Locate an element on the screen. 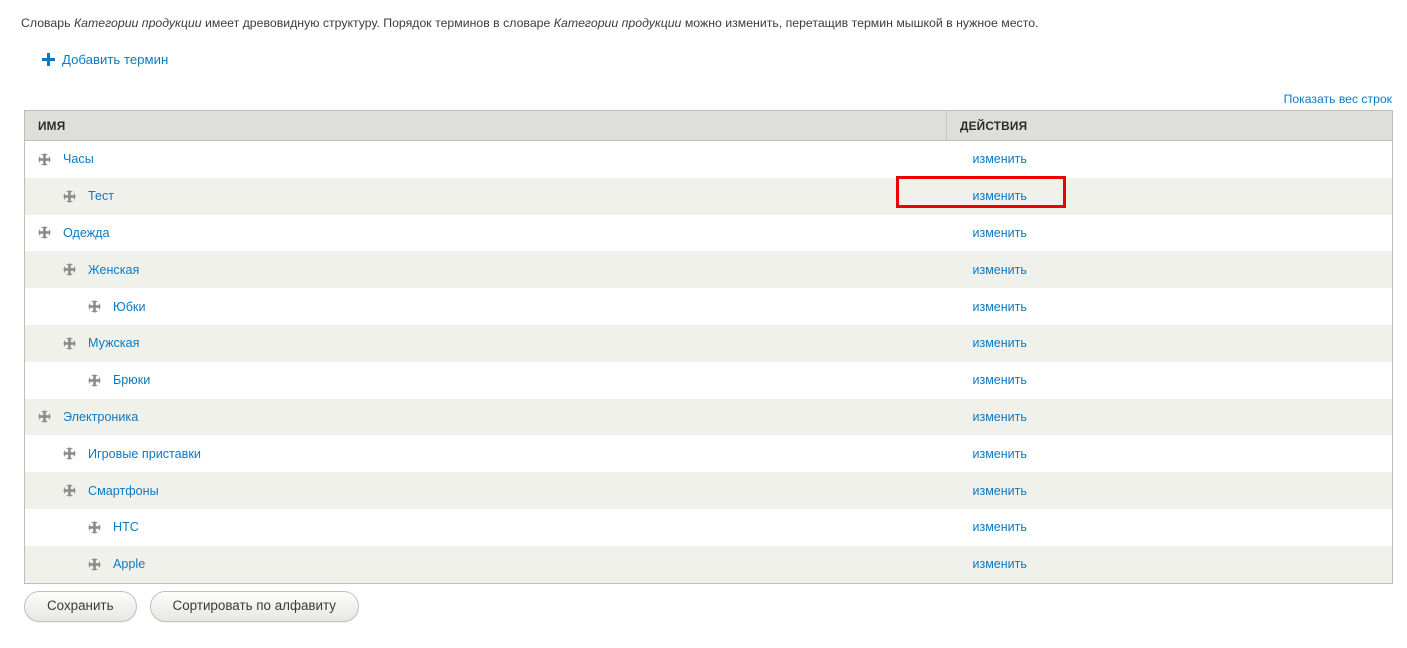 The height and width of the screenshot is (648, 1407). vocabulary-name-second: Категории продукции is located at coordinates (617, 23).